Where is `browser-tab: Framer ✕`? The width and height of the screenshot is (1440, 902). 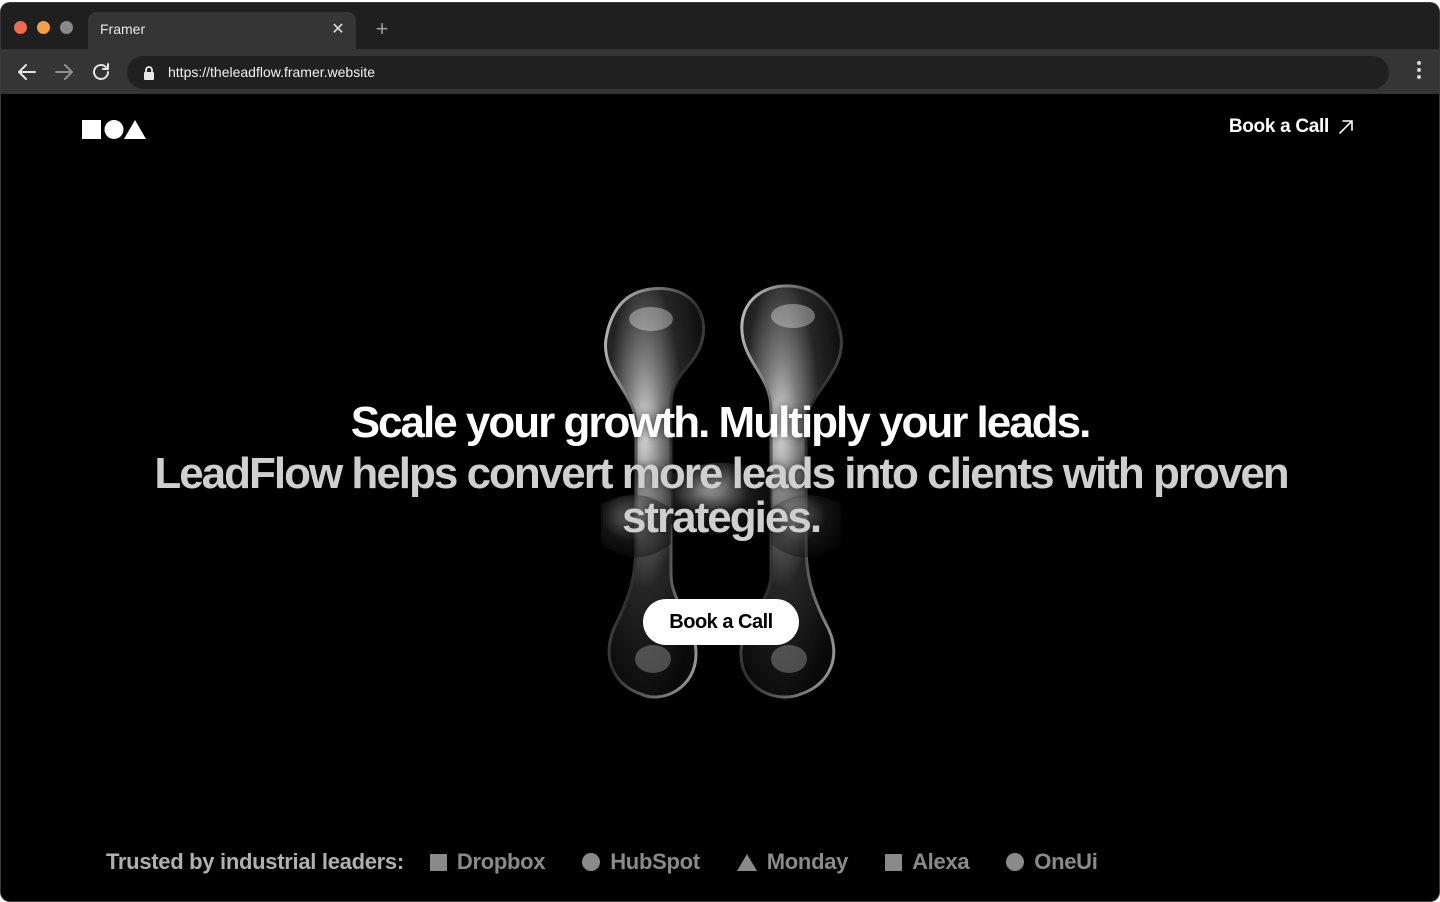 browser-tab: Framer ✕ is located at coordinates (222, 30).